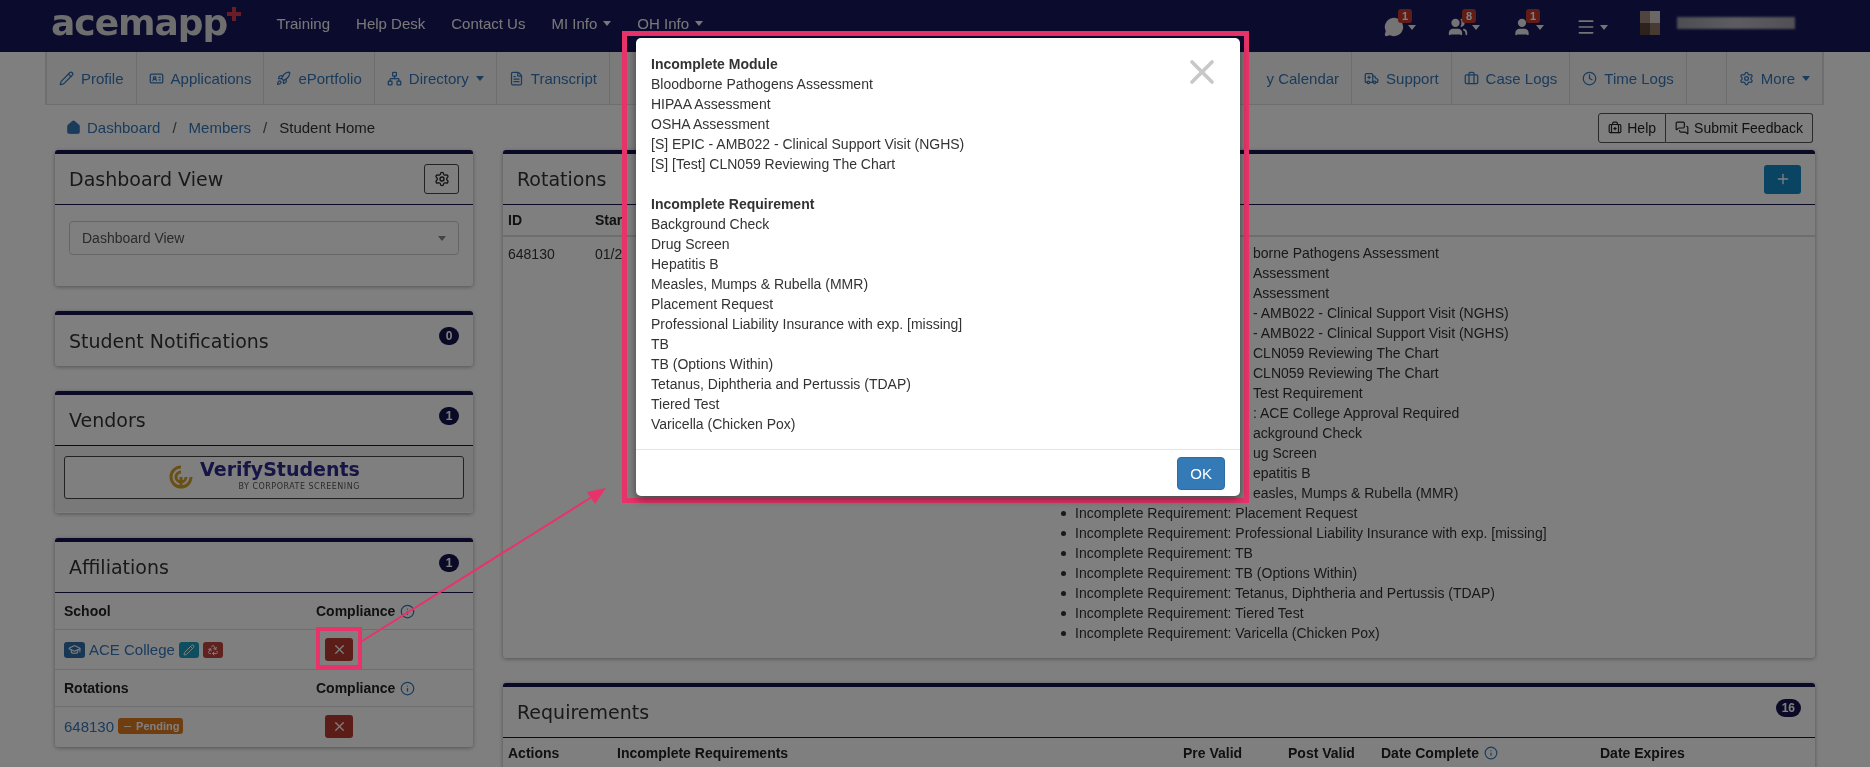  Describe the element at coordinates (1216, 513) in the screenshot. I see `list-item: Incomplete Requirement: Placement Request` at that location.